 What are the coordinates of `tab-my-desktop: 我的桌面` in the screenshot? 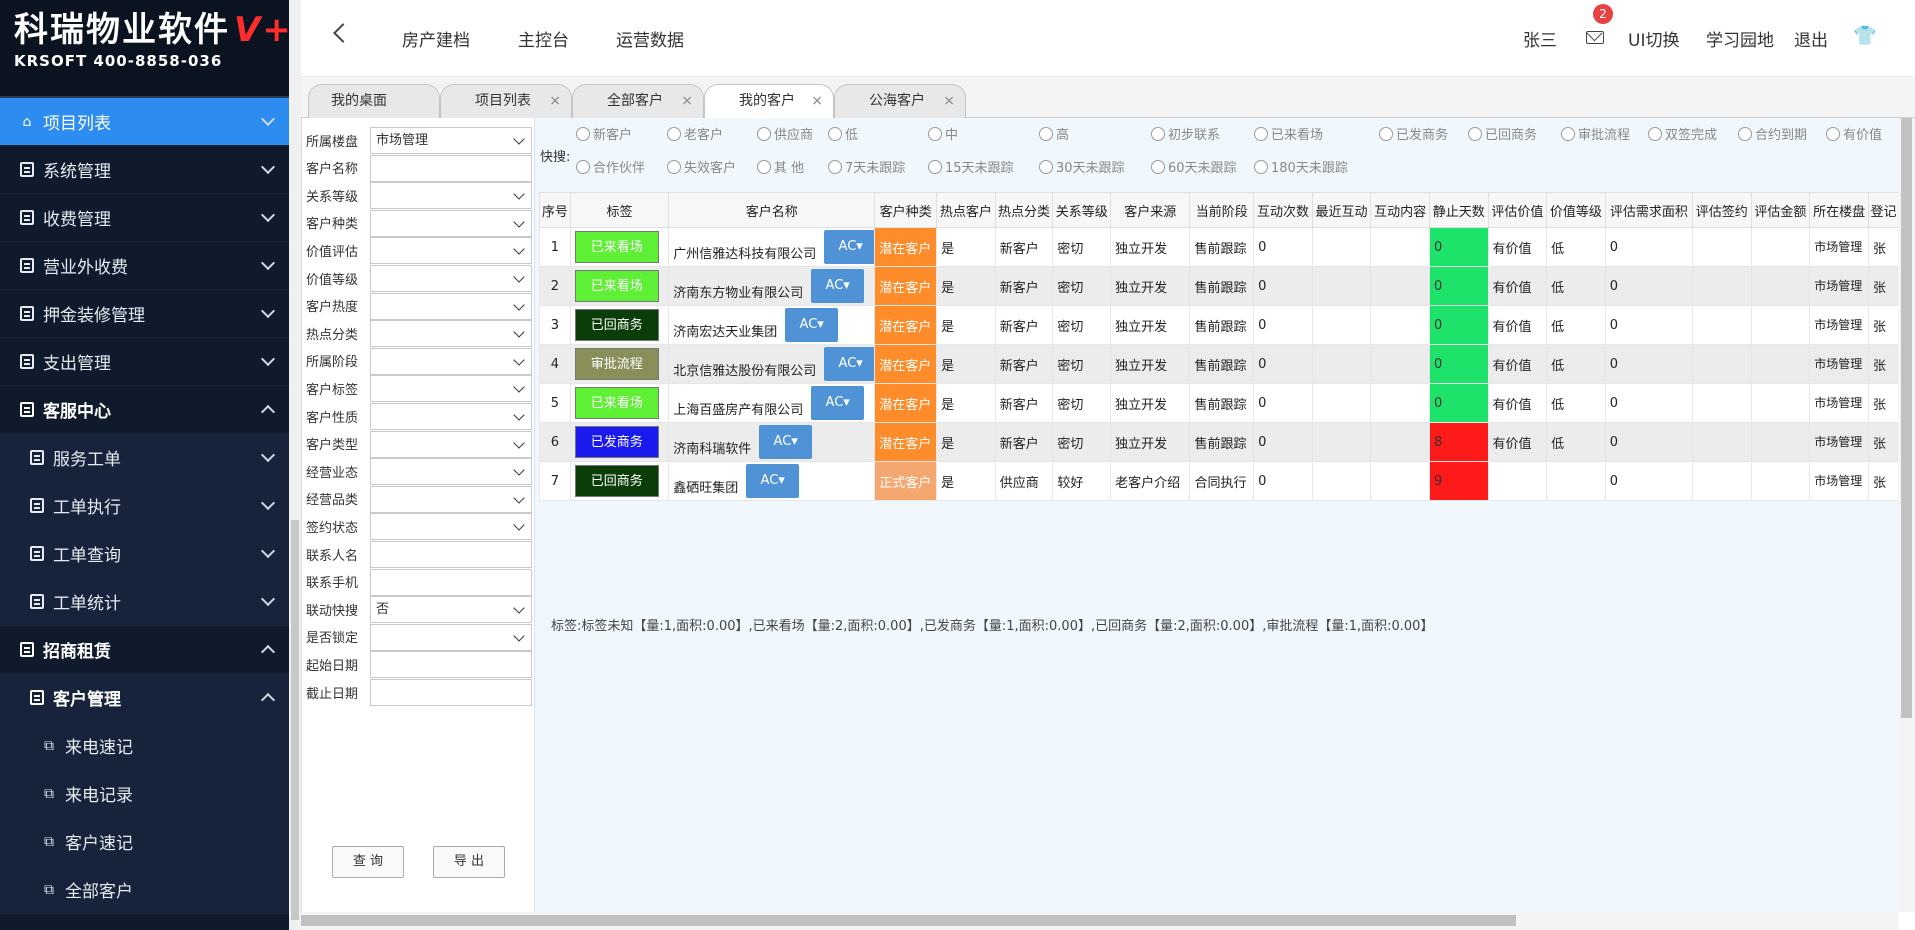 It's located at (374, 101).